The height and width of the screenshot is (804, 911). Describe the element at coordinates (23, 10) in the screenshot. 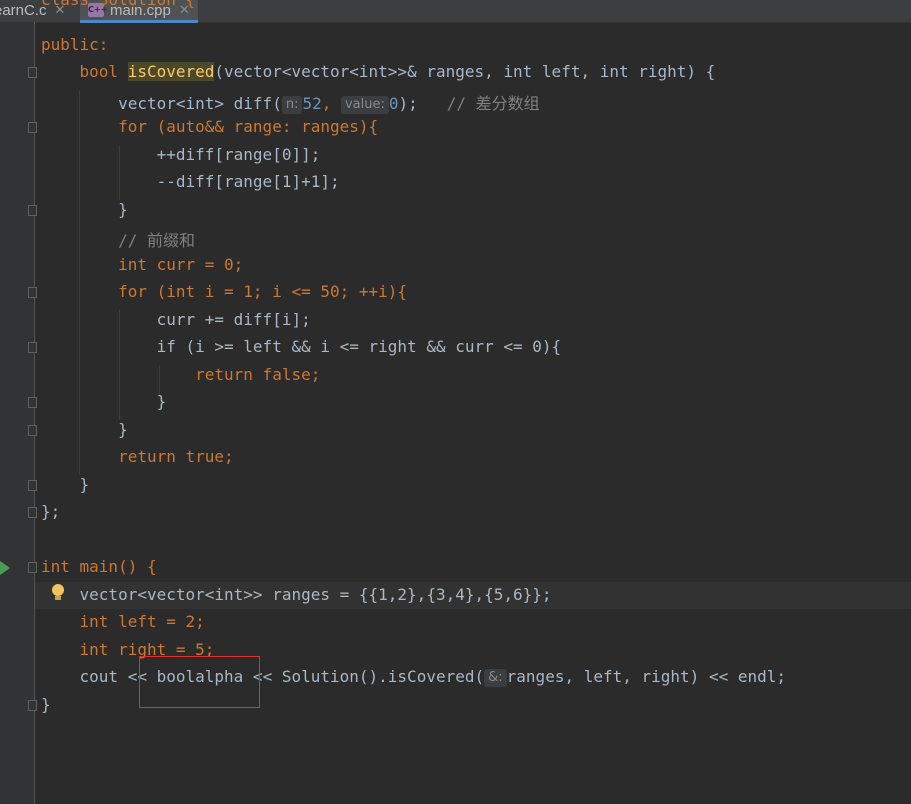

I see `tab-label: earnC.c` at that location.